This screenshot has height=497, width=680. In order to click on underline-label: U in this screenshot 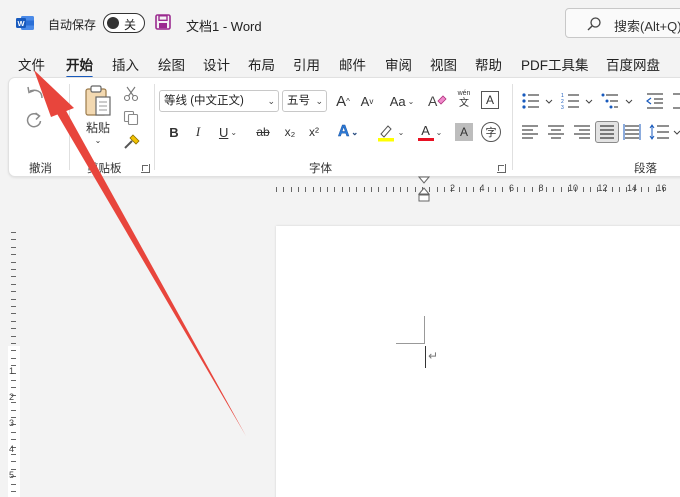, I will do `click(223, 132)`.